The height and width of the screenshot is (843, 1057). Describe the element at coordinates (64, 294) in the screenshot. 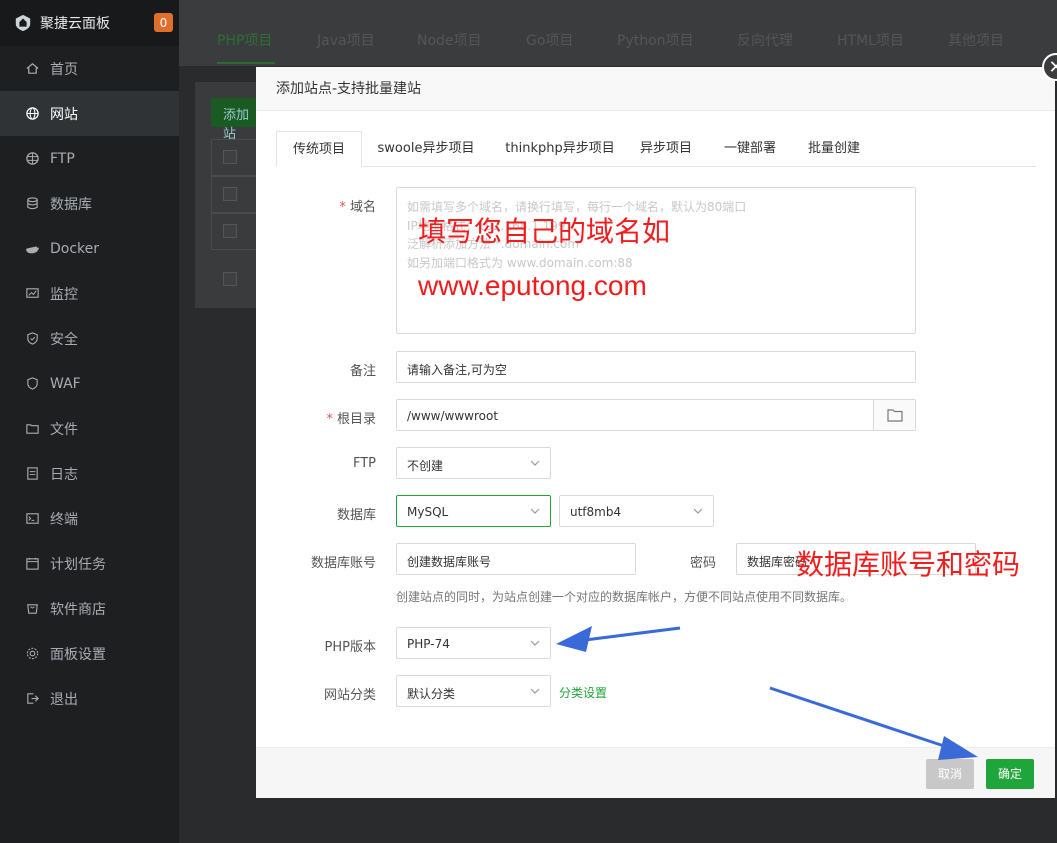

I see `sidebar-item-label: 监控` at that location.